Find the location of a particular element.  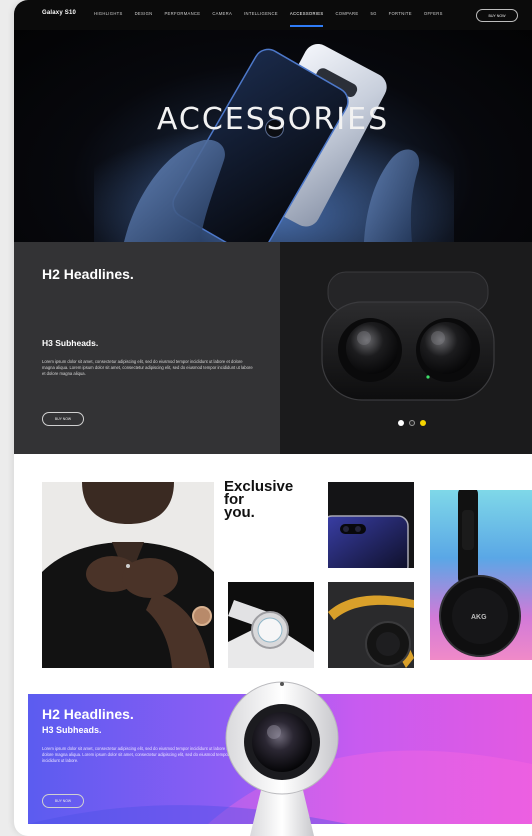

akg-logo: AKG is located at coordinates (479, 617).